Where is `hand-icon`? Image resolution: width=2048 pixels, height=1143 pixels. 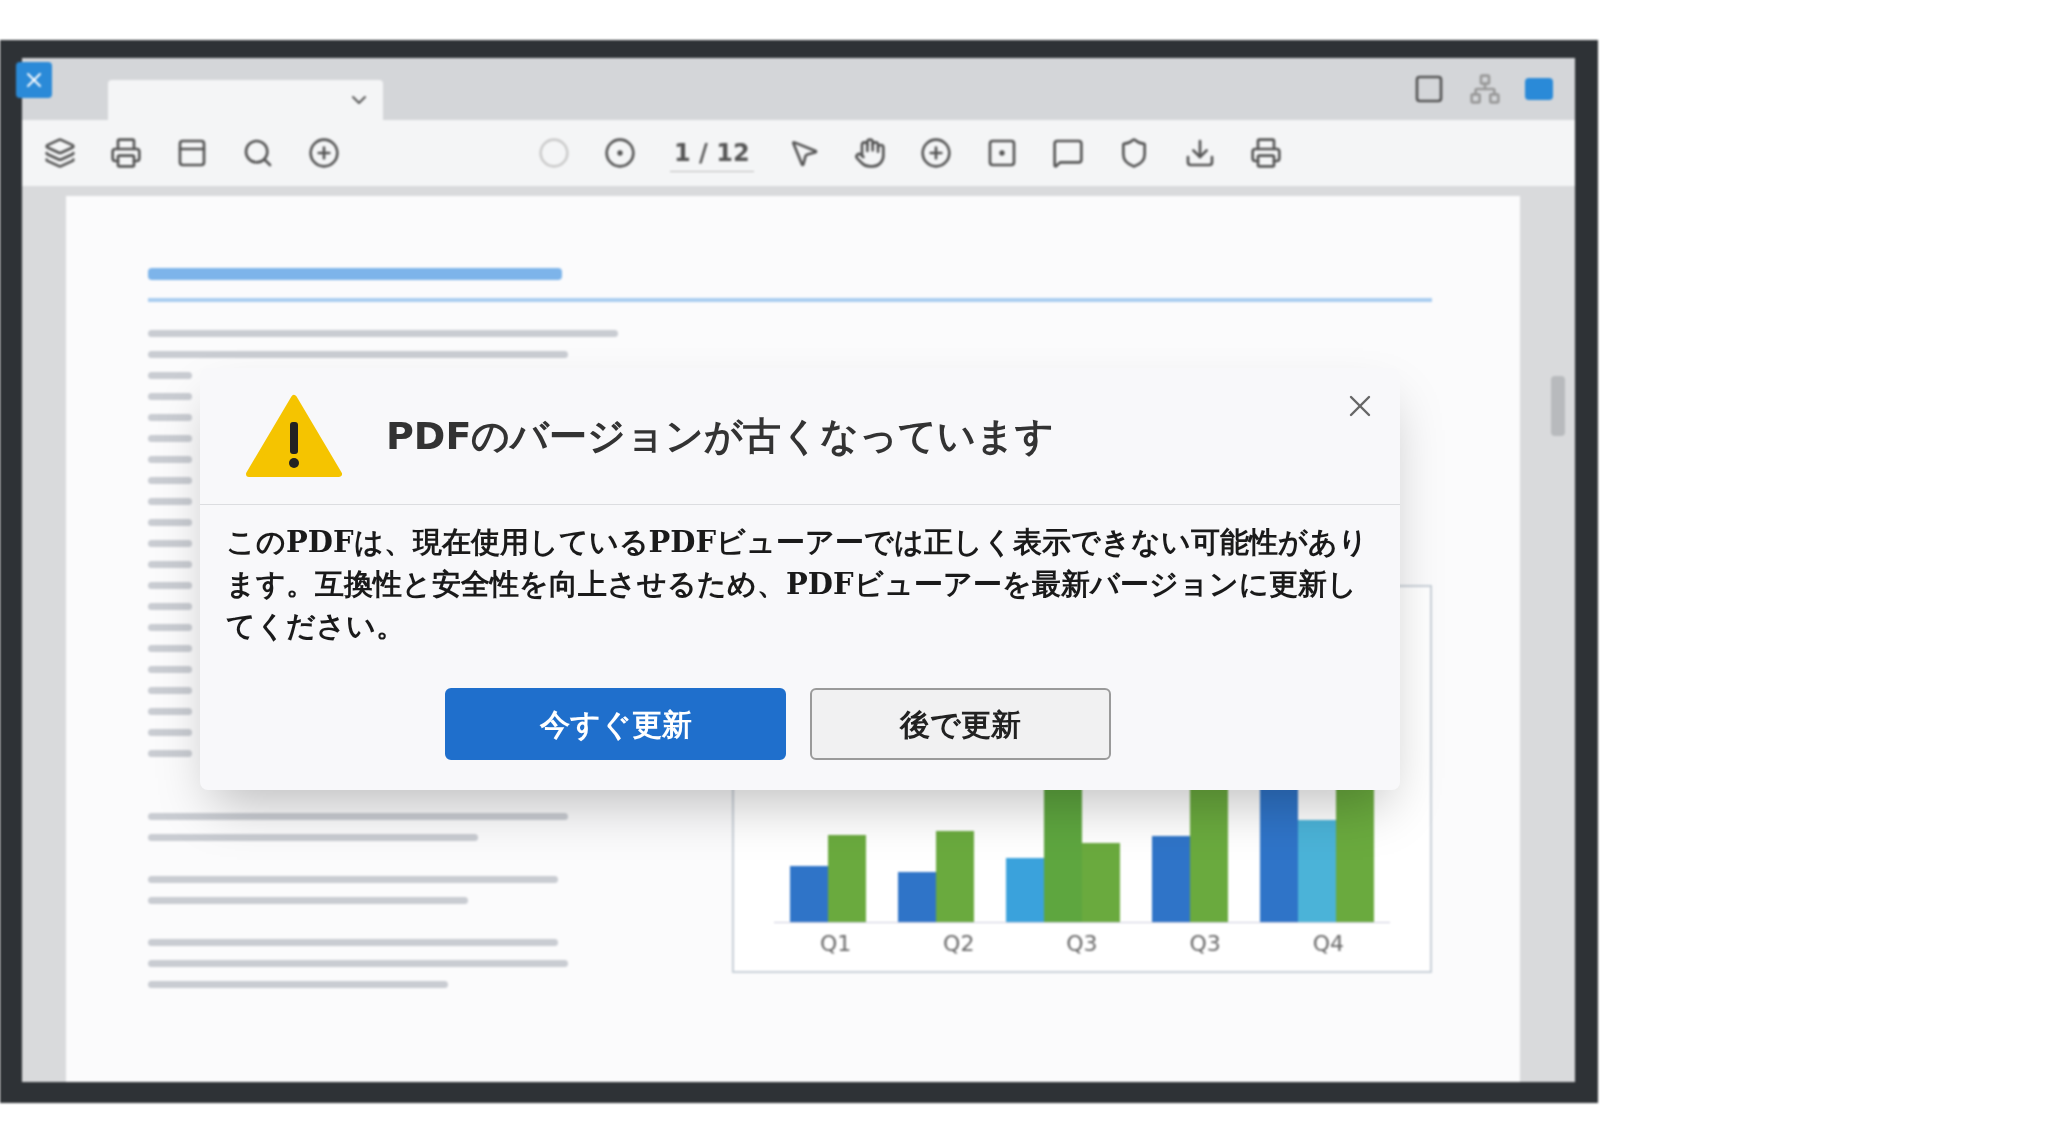 hand-icon is located at coordinates (869, 153).